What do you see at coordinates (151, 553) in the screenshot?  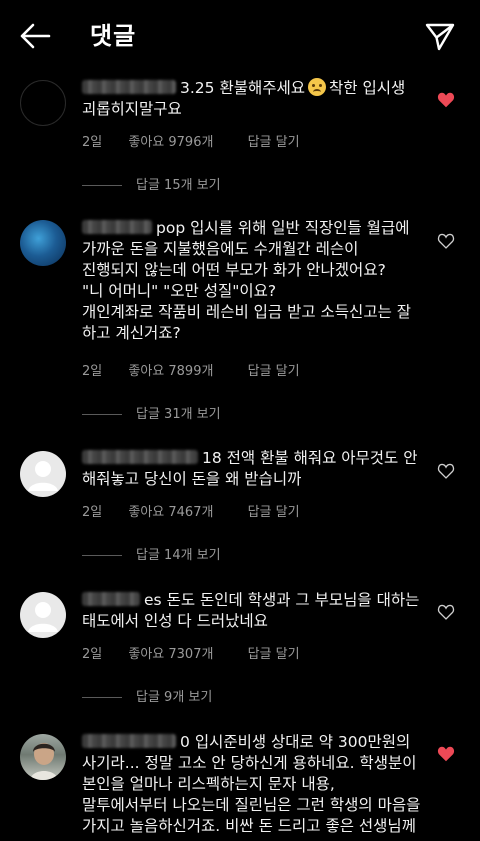 I see `view-replies-button: 답글 14개 보기` at bounding box center [151, 553].